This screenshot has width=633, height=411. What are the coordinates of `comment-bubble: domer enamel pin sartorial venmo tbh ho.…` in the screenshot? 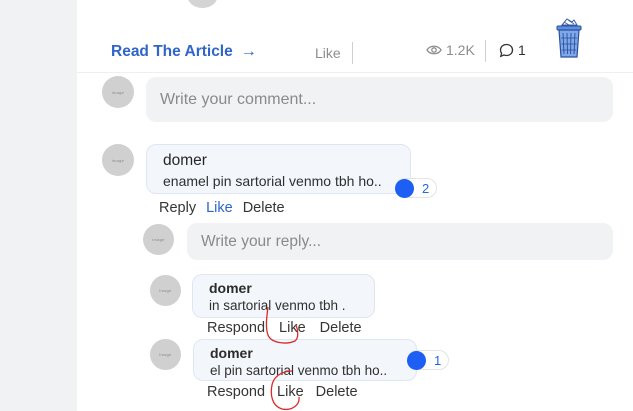 It's located at (278, 169).